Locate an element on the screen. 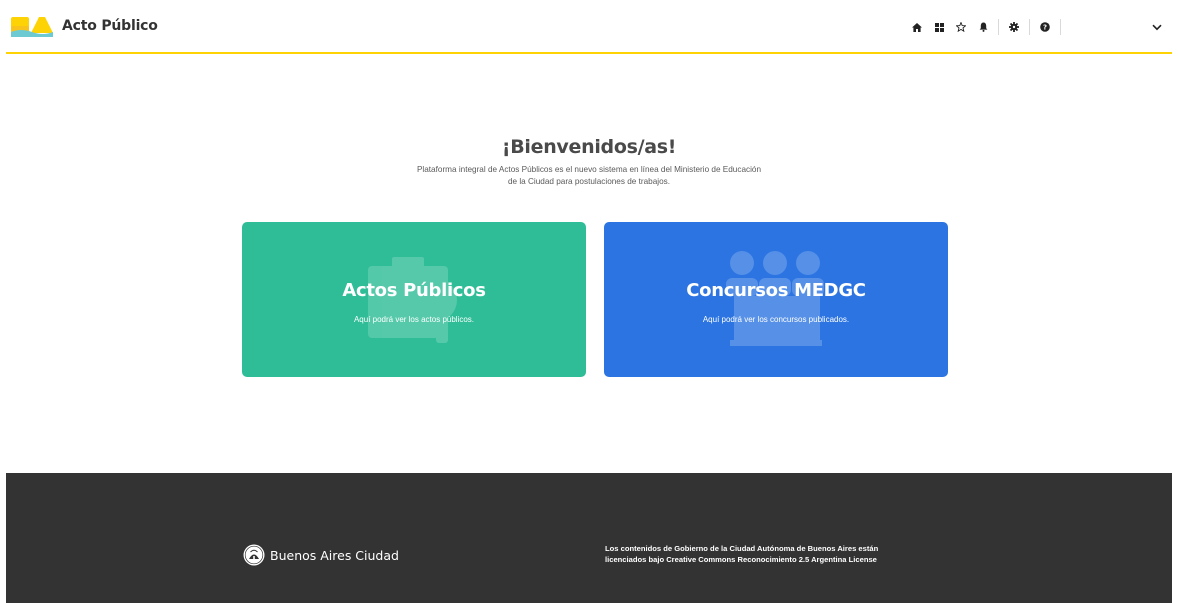  gear-icon is located at coordinates (1014, 27).